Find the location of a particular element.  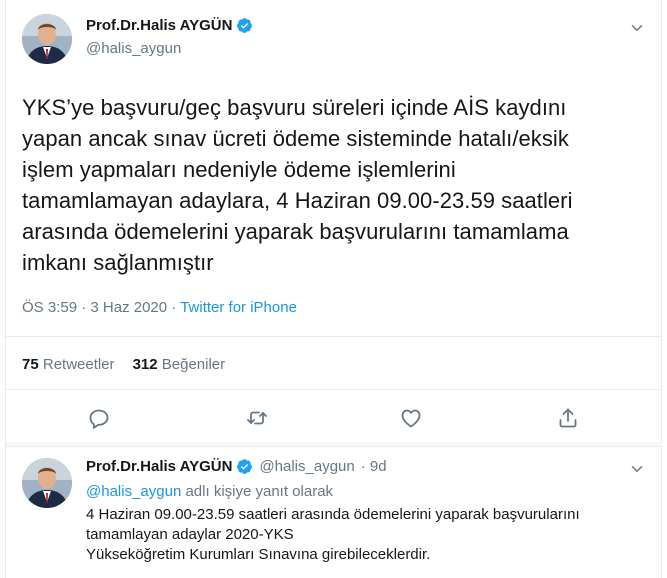

reply-text-line: tamamlayan adaylar 2020-YKS is located at coordinates (190, 534).